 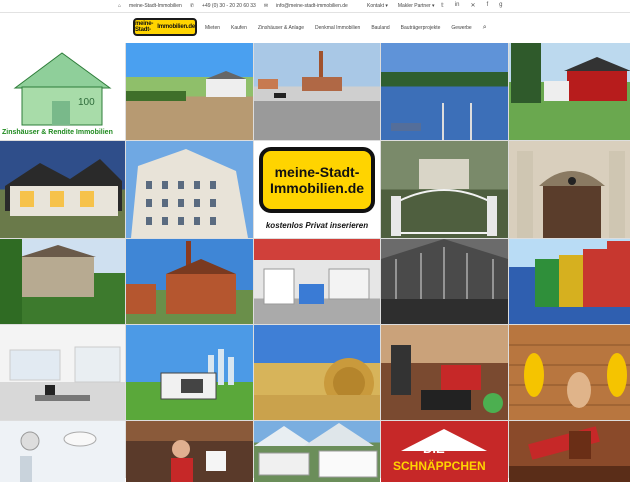 I want to click on tile-old-building-green, so click(x=62, y=281).